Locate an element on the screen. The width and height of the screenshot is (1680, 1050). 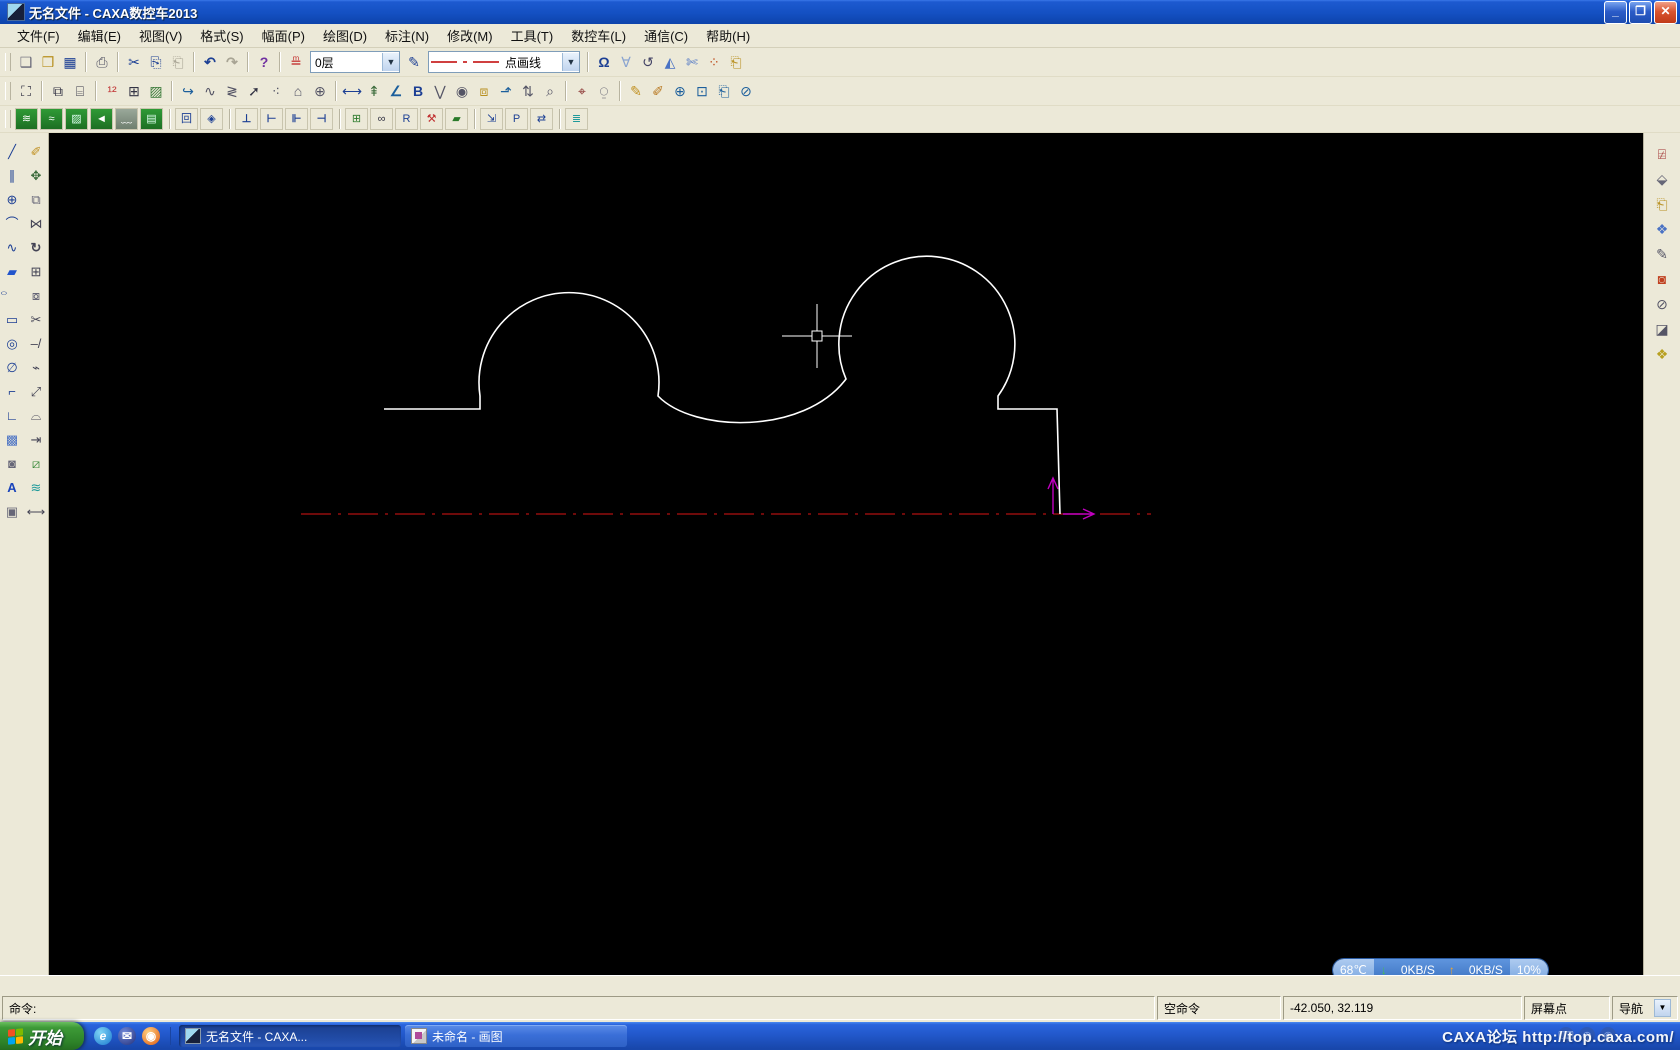
ellipse-tool-icon: ○ is located at coordinates (12, 295).